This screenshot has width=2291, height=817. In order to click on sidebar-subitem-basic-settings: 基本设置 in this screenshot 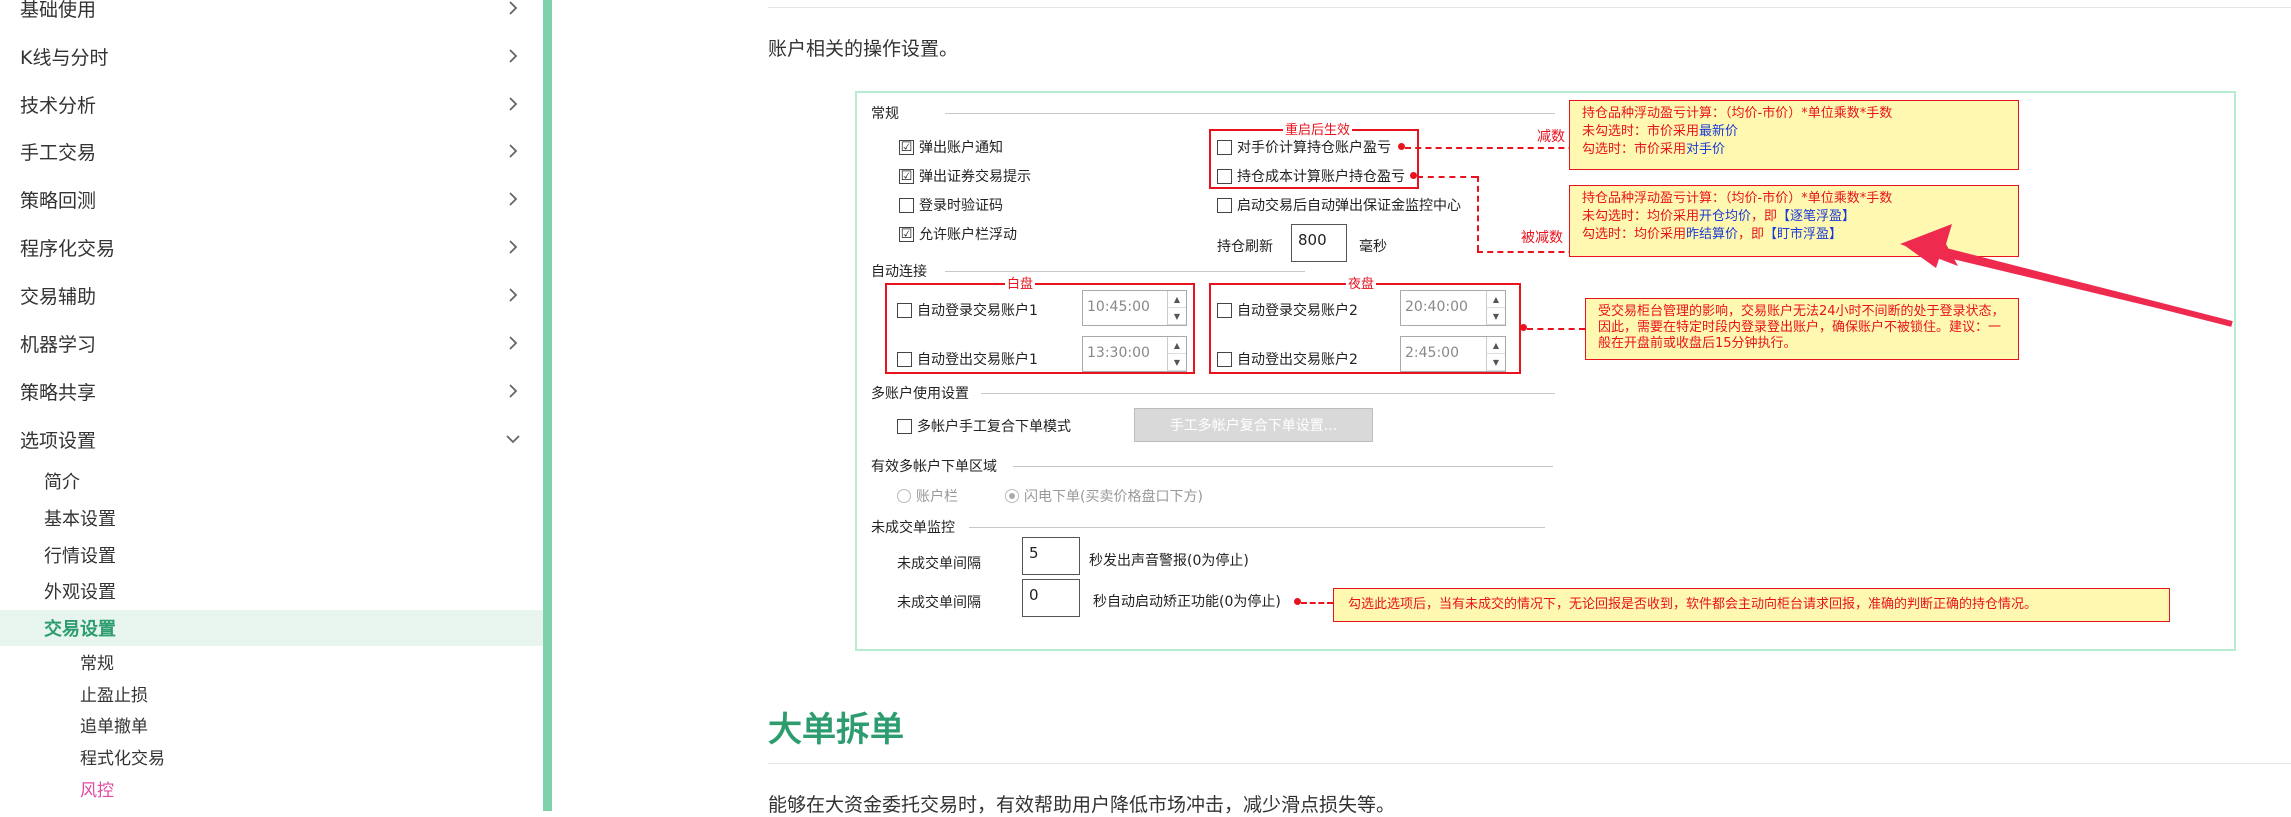, I will do `click(271, 518)`.